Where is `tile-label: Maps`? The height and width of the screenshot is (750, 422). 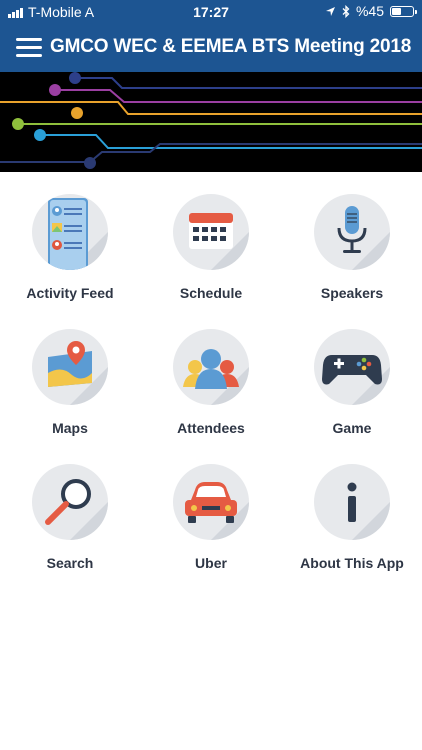
tile-label: Maps is located at coordinates (70, 428).